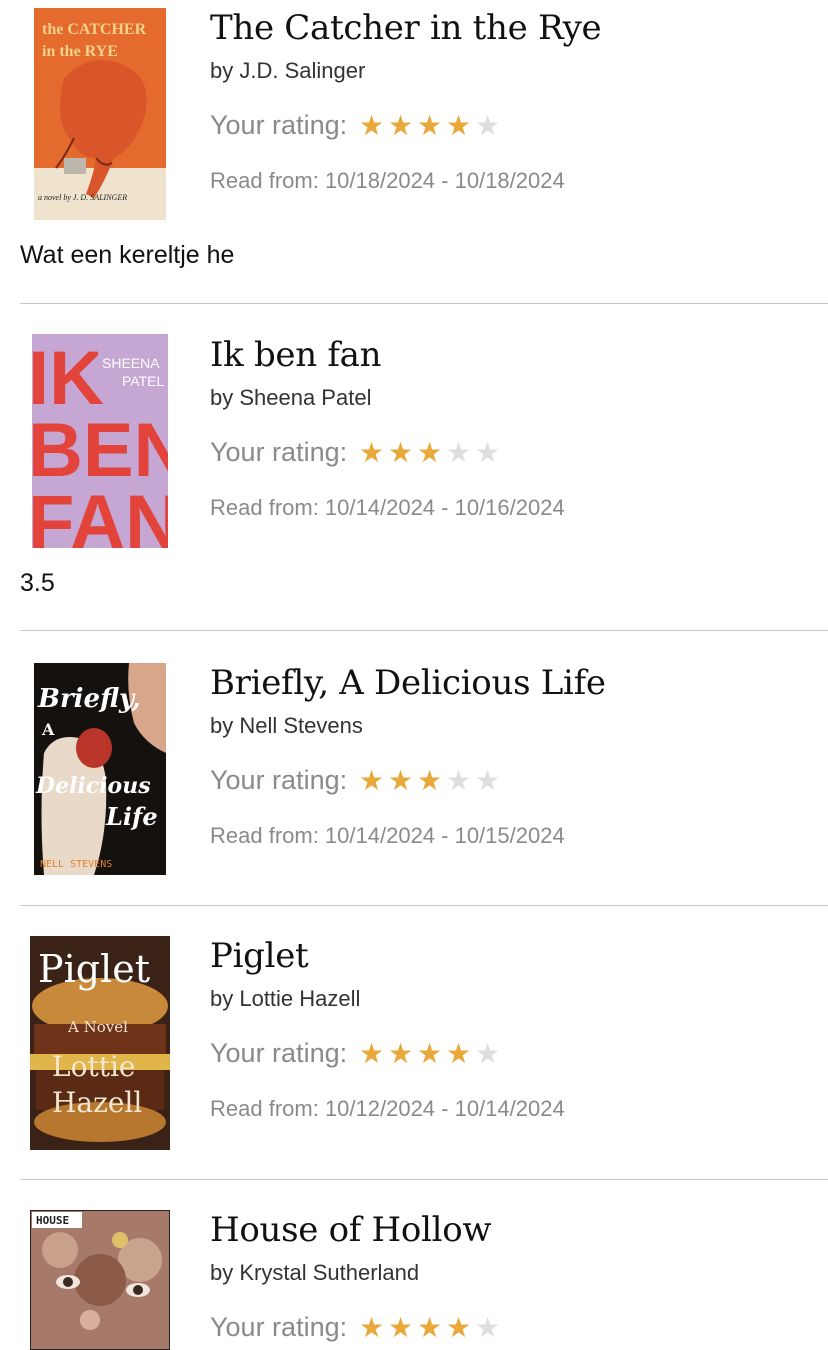 The width and height of the screenshot is (828, 1350). I want to click on cover-title-line: Briefly,, so click(89, 699).